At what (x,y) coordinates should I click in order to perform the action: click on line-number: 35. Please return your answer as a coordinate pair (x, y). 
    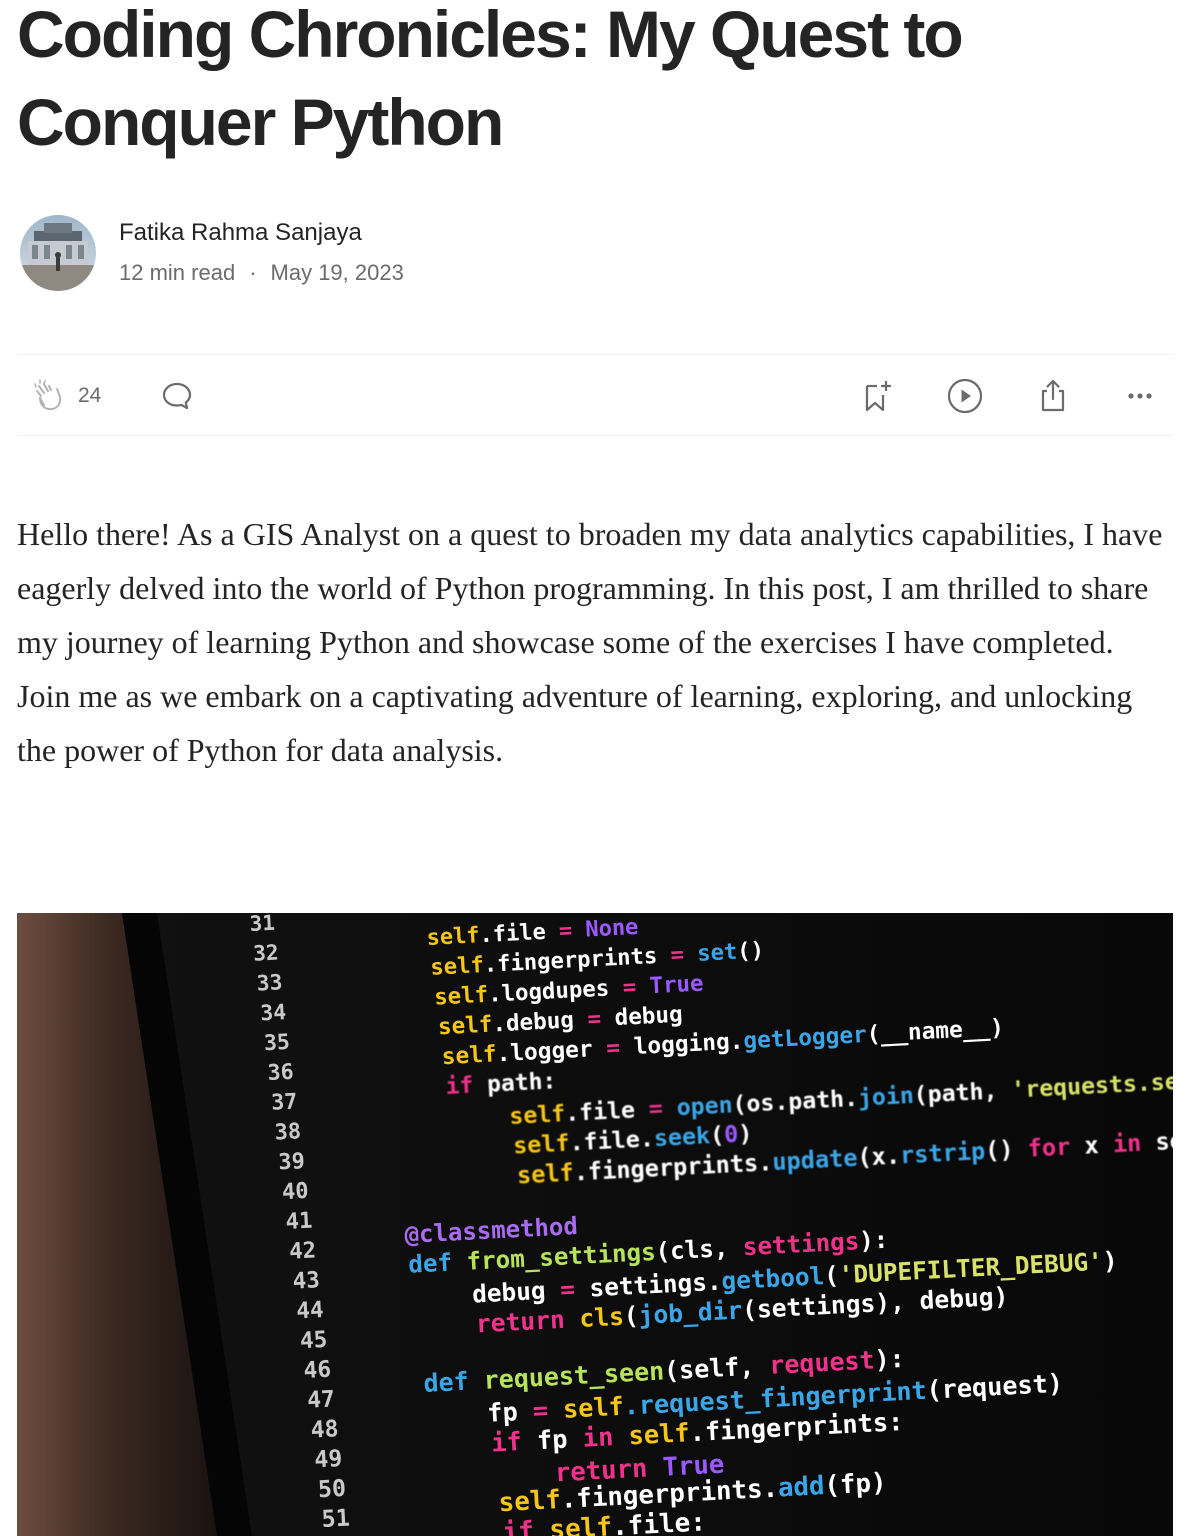
    Looking at the image, I should click on (276, 1043).